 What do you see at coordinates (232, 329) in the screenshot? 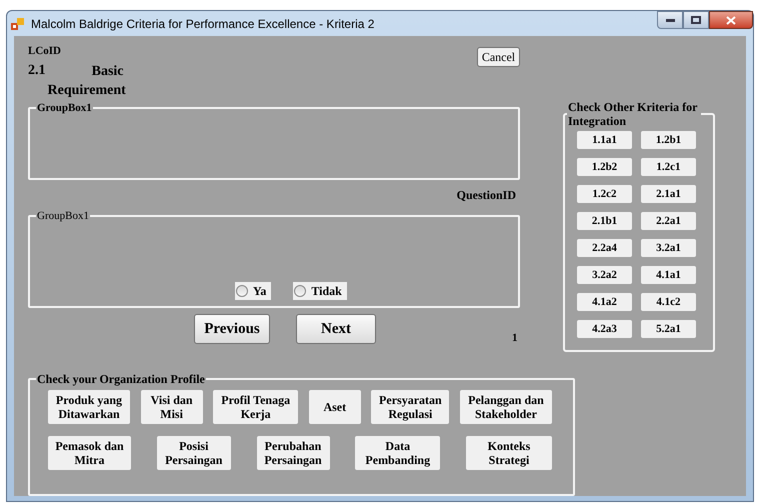
I see `previous-button: Previous` at bounding box center [232, 329].